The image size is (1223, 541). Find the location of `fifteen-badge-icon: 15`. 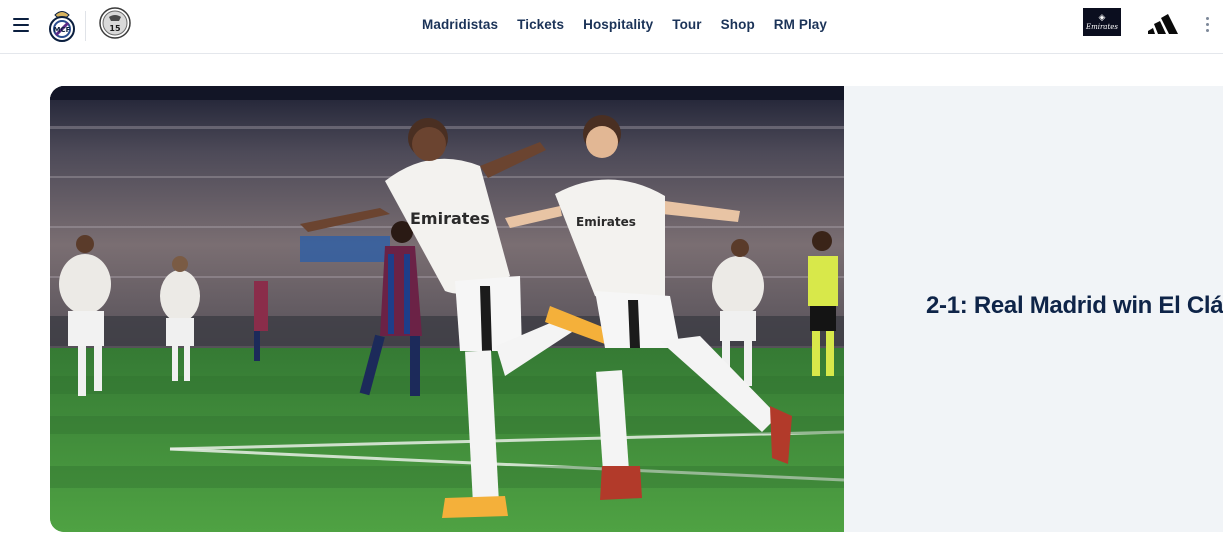

fifteen-badge-icon: 15 is located at coordinates (115, 23).